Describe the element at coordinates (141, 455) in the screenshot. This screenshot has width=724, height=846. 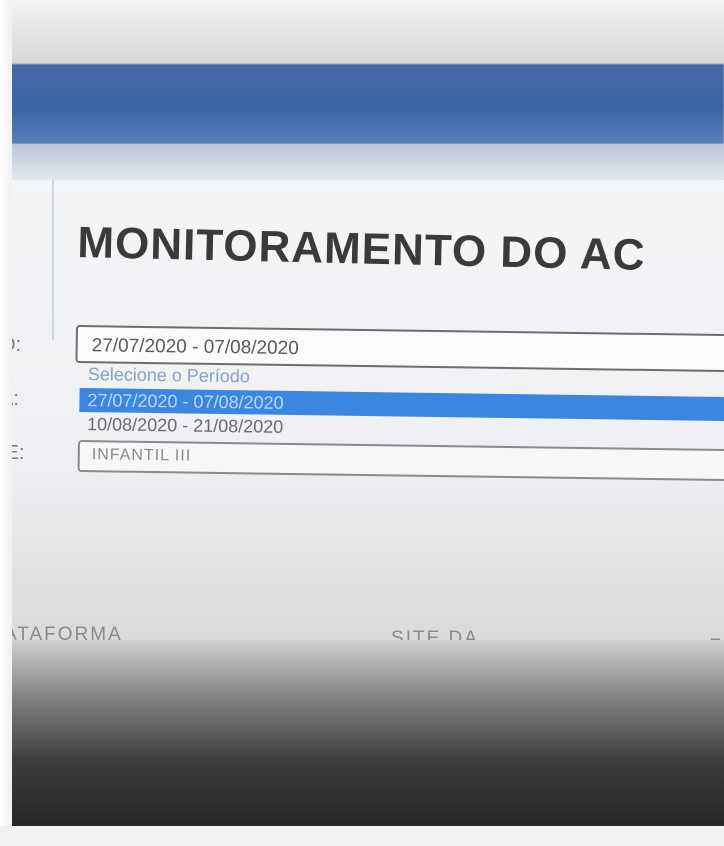
I see `series-select-value: INFANTIL III` at that location.